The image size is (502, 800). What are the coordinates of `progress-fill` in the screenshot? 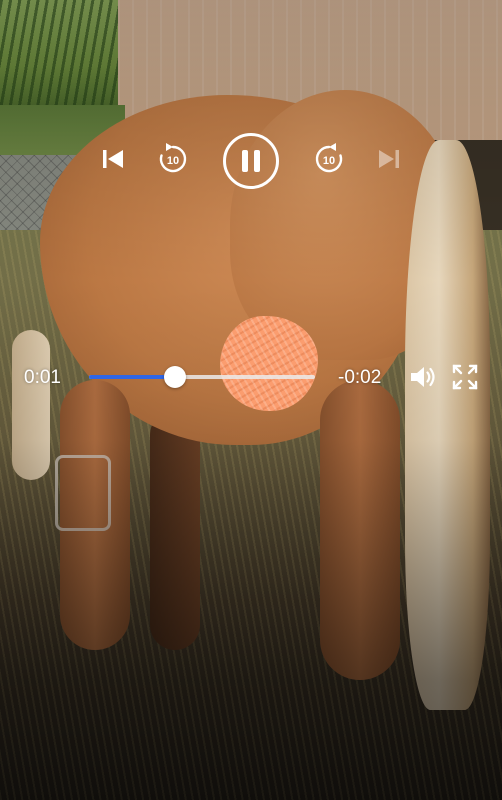 It's located at (132, 377).